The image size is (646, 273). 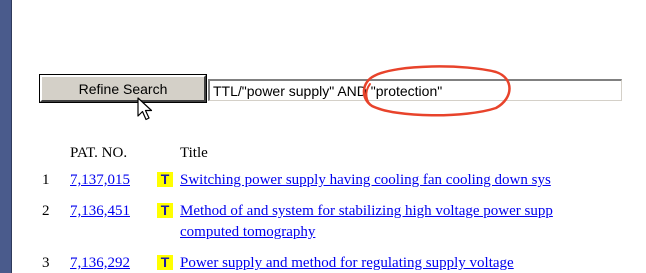 What do you see at coordinates (46, 180) in the screenshot?
I see `row-number: 1` at bounding box center [46, 180].